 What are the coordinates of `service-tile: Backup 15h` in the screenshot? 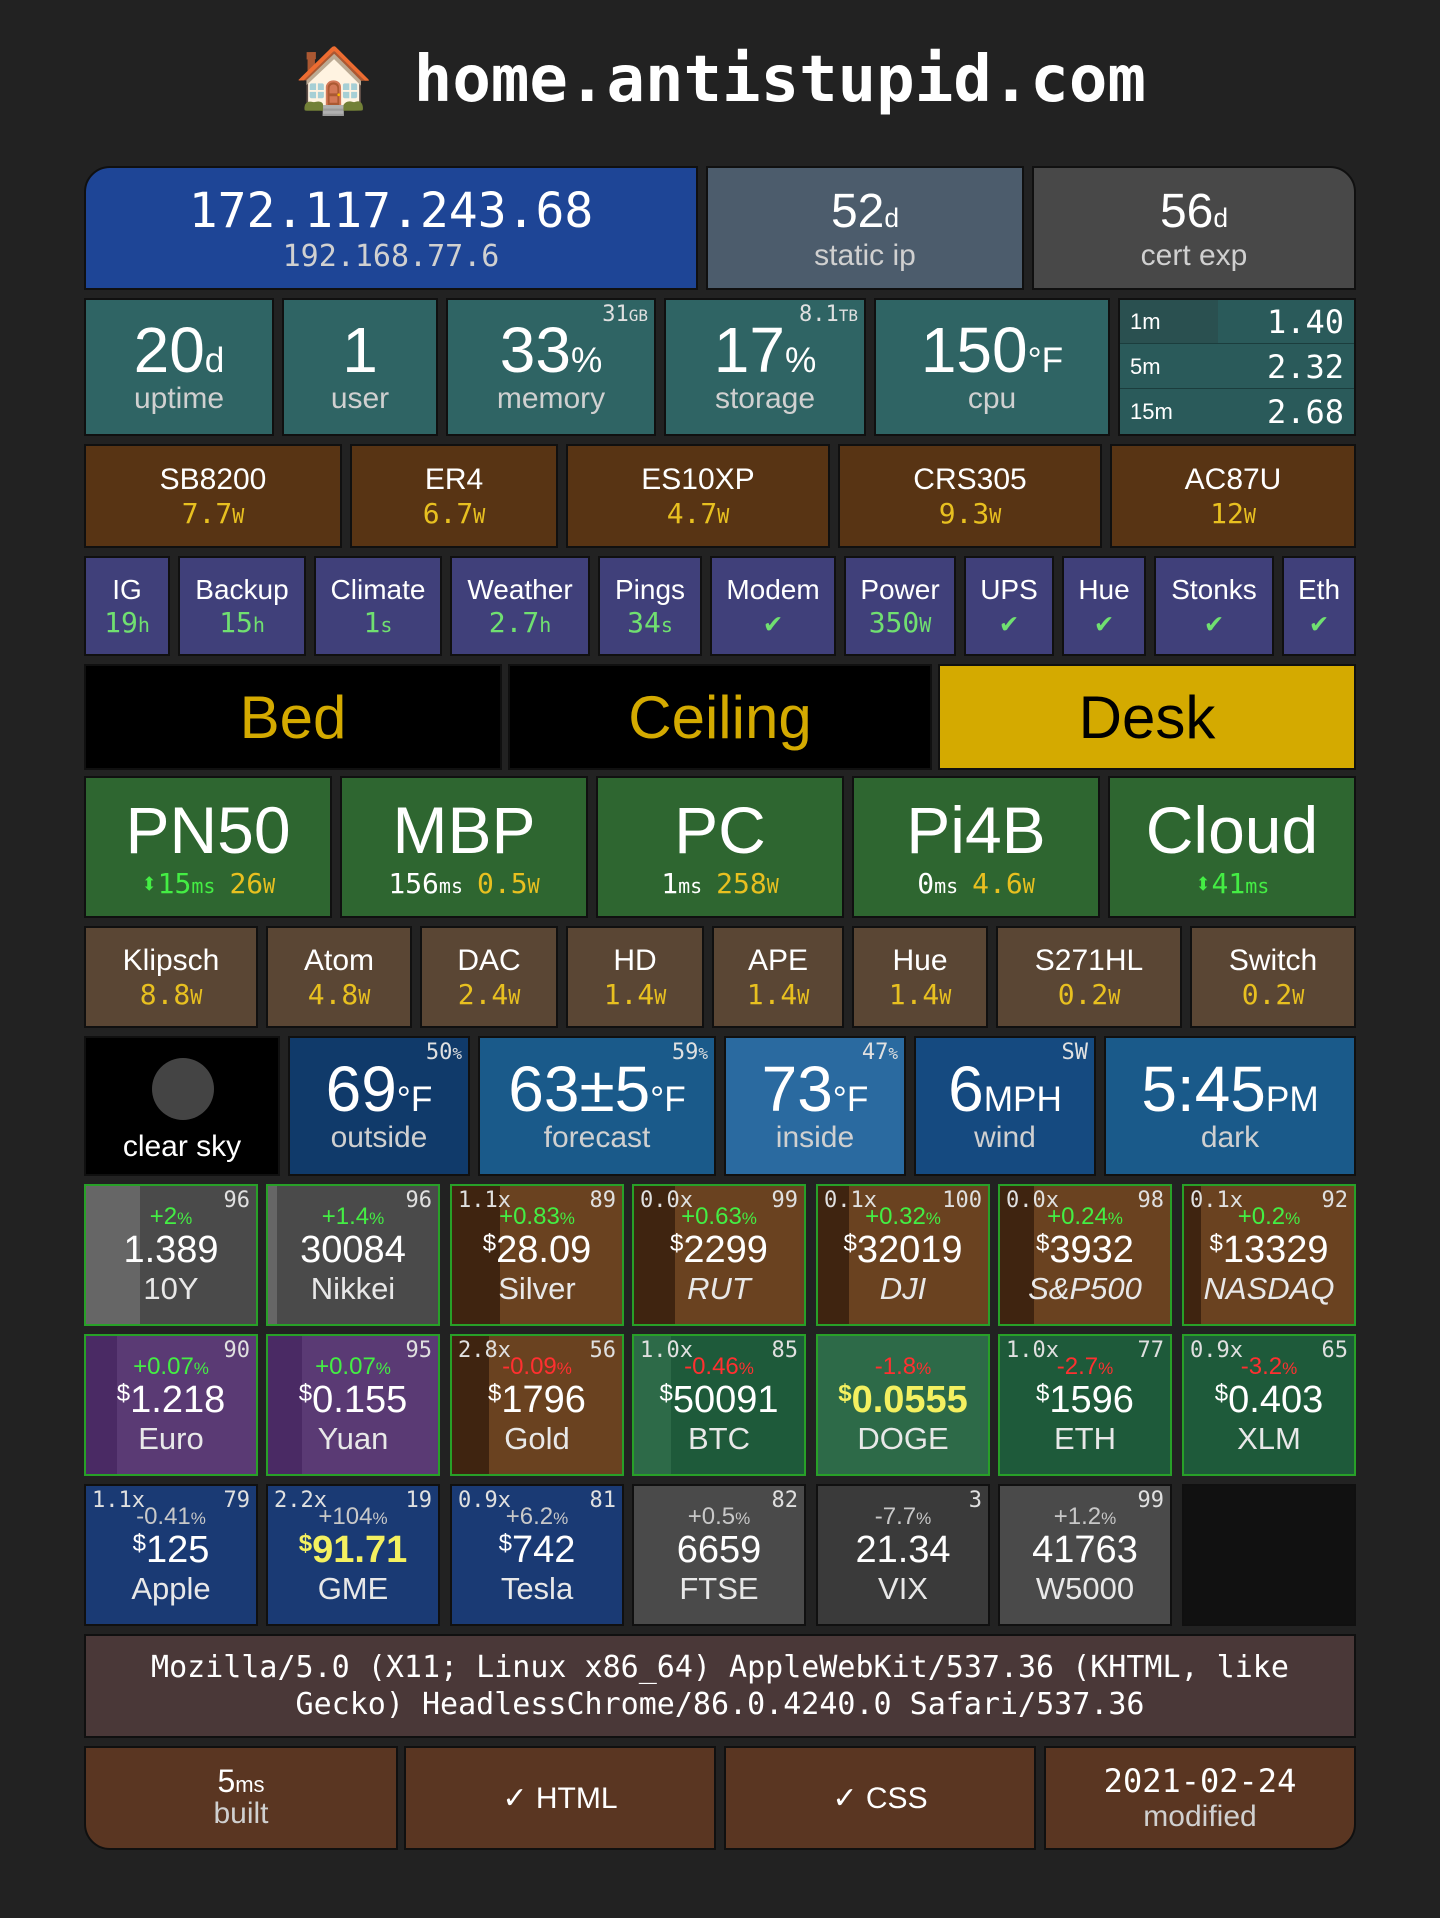 It's located at (242, 606).